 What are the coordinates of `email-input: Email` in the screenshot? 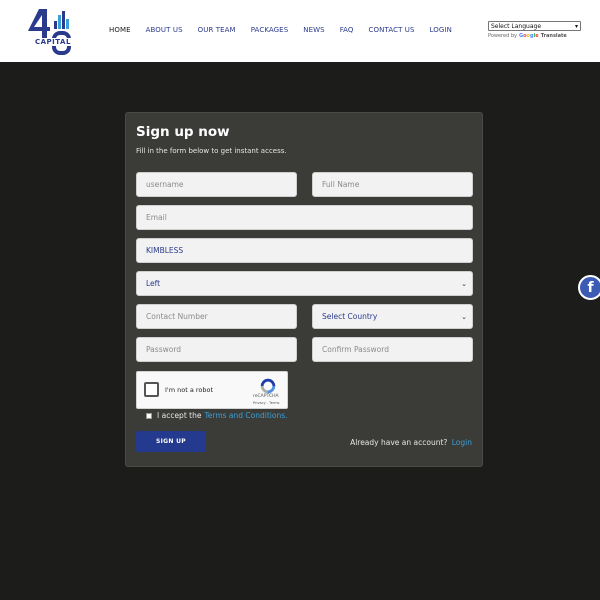 It's located at (304, 217).